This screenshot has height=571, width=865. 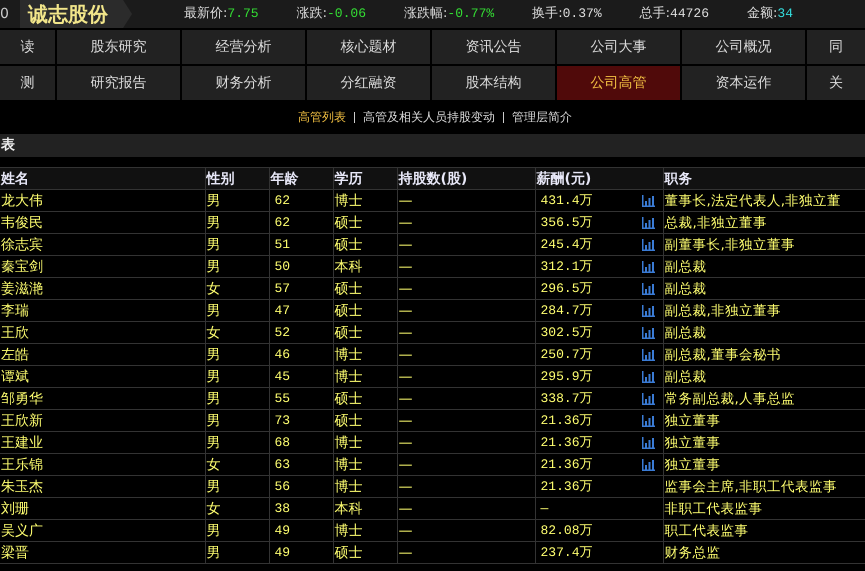 I want to click on section-title: 表, so click(x=8, y=145).